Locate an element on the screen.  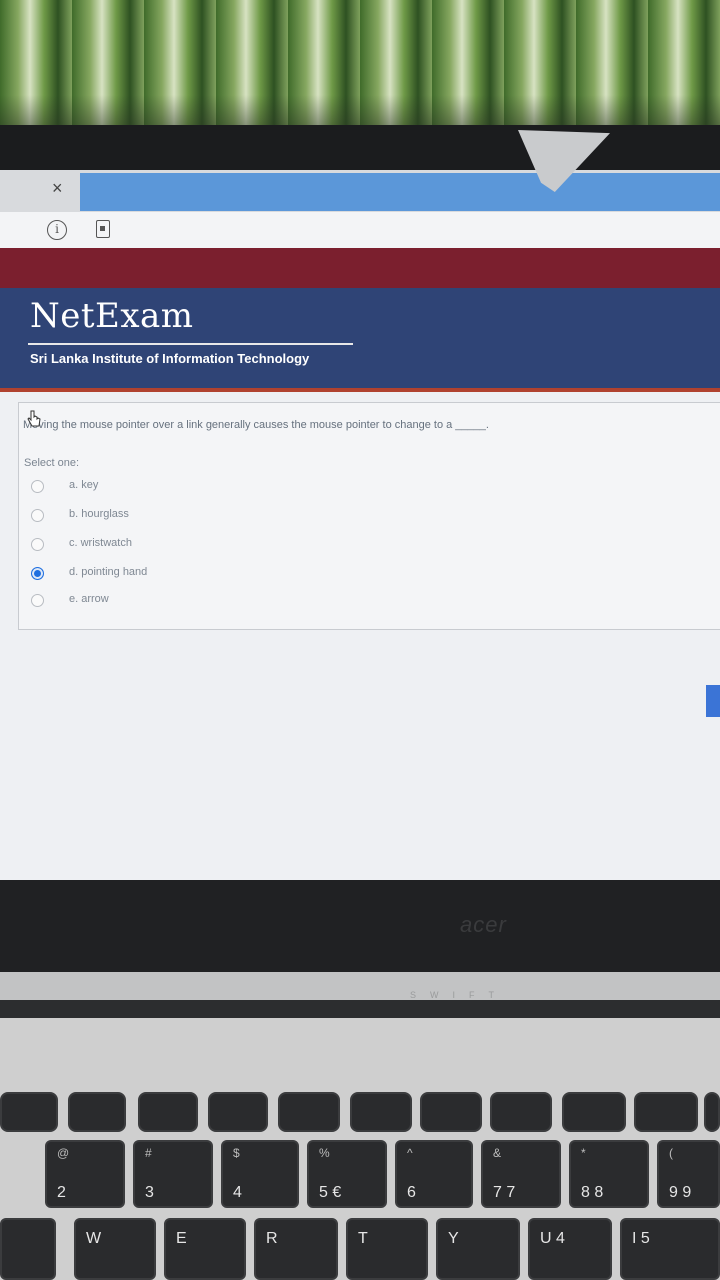
option-d: d. pointing hand is located at coordinates (181, 574).